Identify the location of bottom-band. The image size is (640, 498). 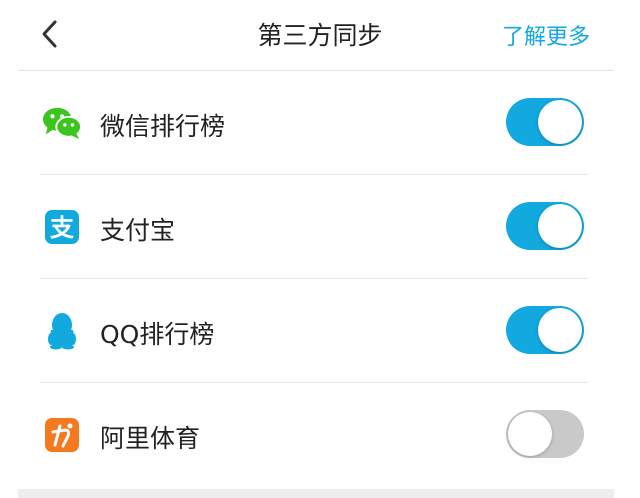
(316, 493).